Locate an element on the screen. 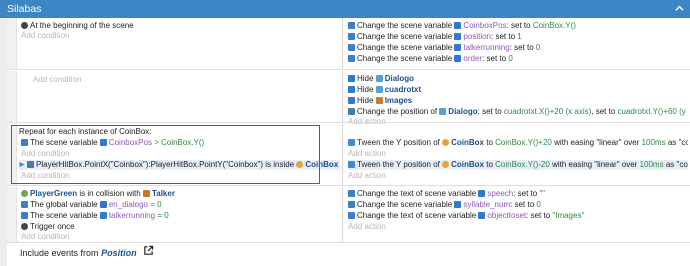 This screenshot has height=266, width=690. action-row: Hide cuadrotxt is located at coordinates (518, 90).